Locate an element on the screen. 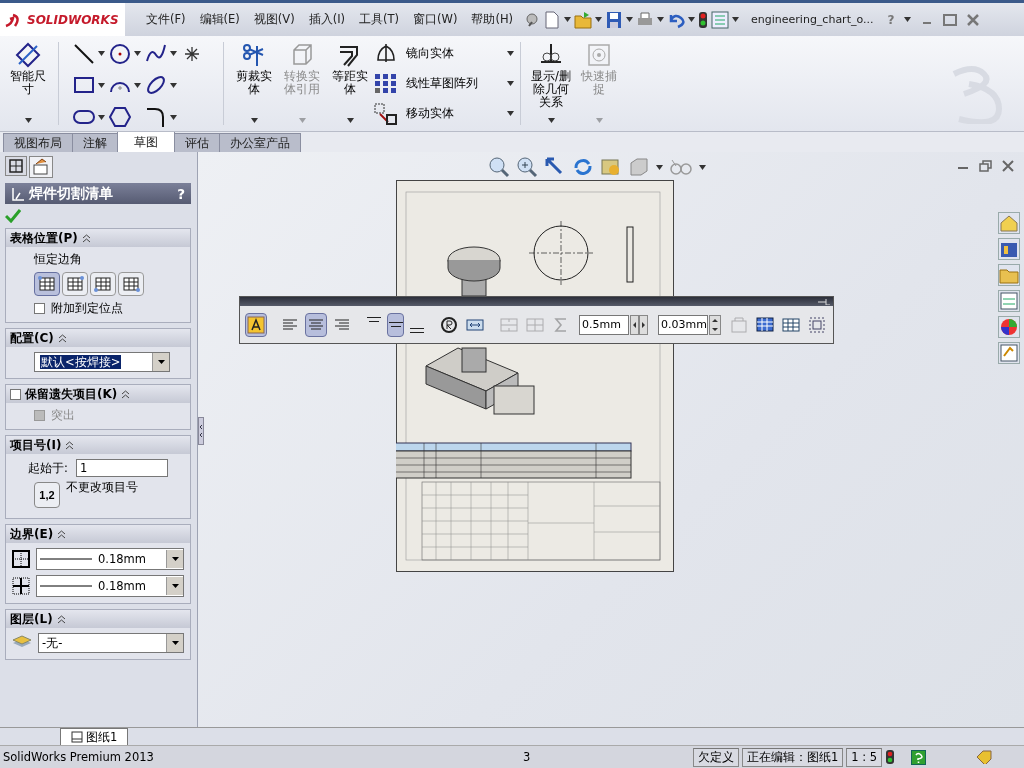 This screenshot has width=1024, height=768. dropdown: -无- is located at coordinates (111, 643).